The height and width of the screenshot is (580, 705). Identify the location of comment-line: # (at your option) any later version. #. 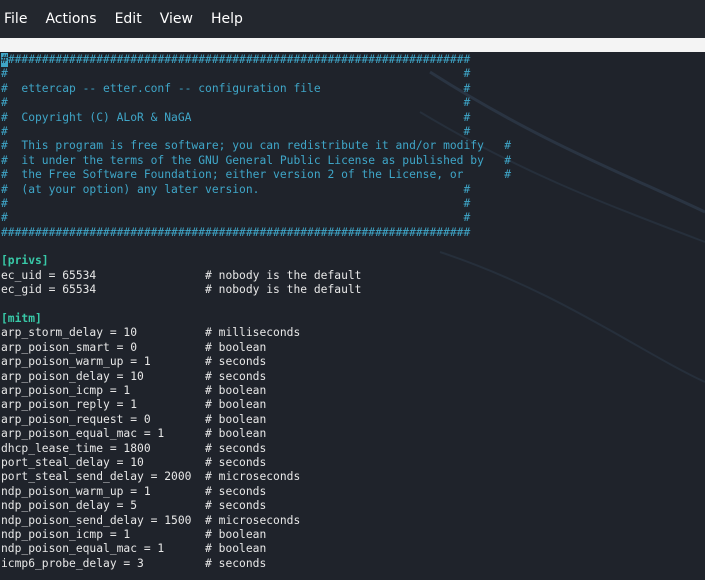
(236, 189).